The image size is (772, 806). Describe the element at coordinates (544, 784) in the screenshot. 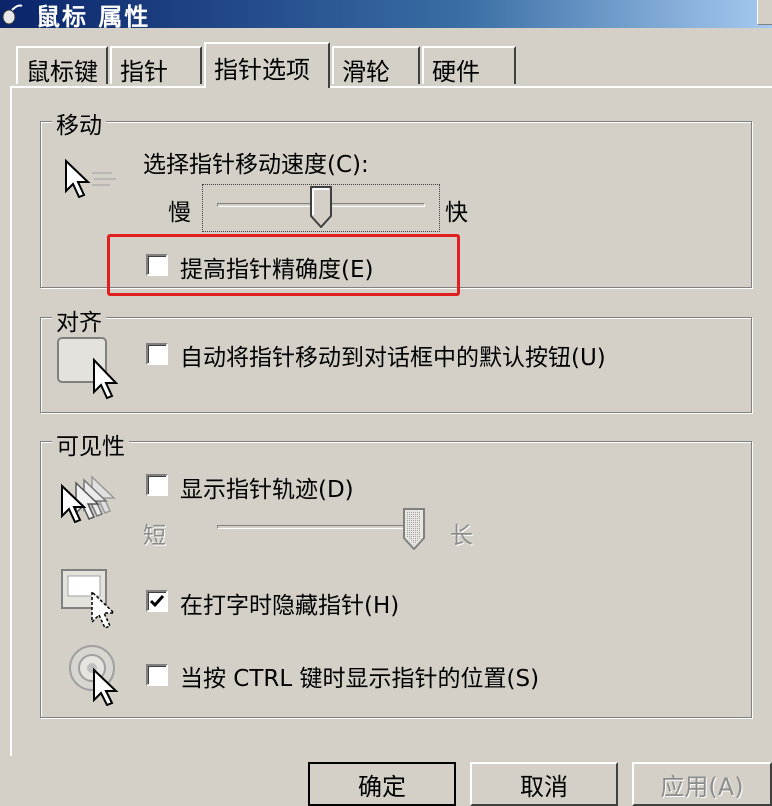

I see `cancel-button: 取消` at that location.